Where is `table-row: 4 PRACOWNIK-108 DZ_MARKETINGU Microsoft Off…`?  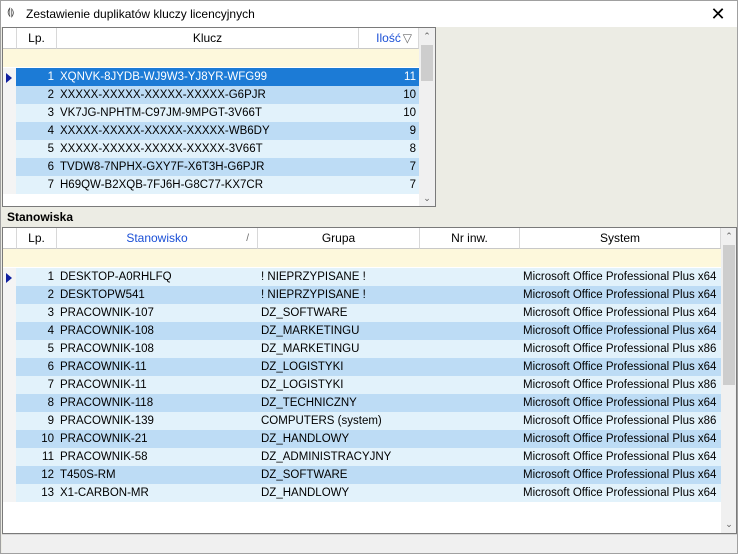
table-row: 4 PRACOWNIK-108 DZ_MARKETINGU Microsoft Off… is located at coordinates (362, 331).